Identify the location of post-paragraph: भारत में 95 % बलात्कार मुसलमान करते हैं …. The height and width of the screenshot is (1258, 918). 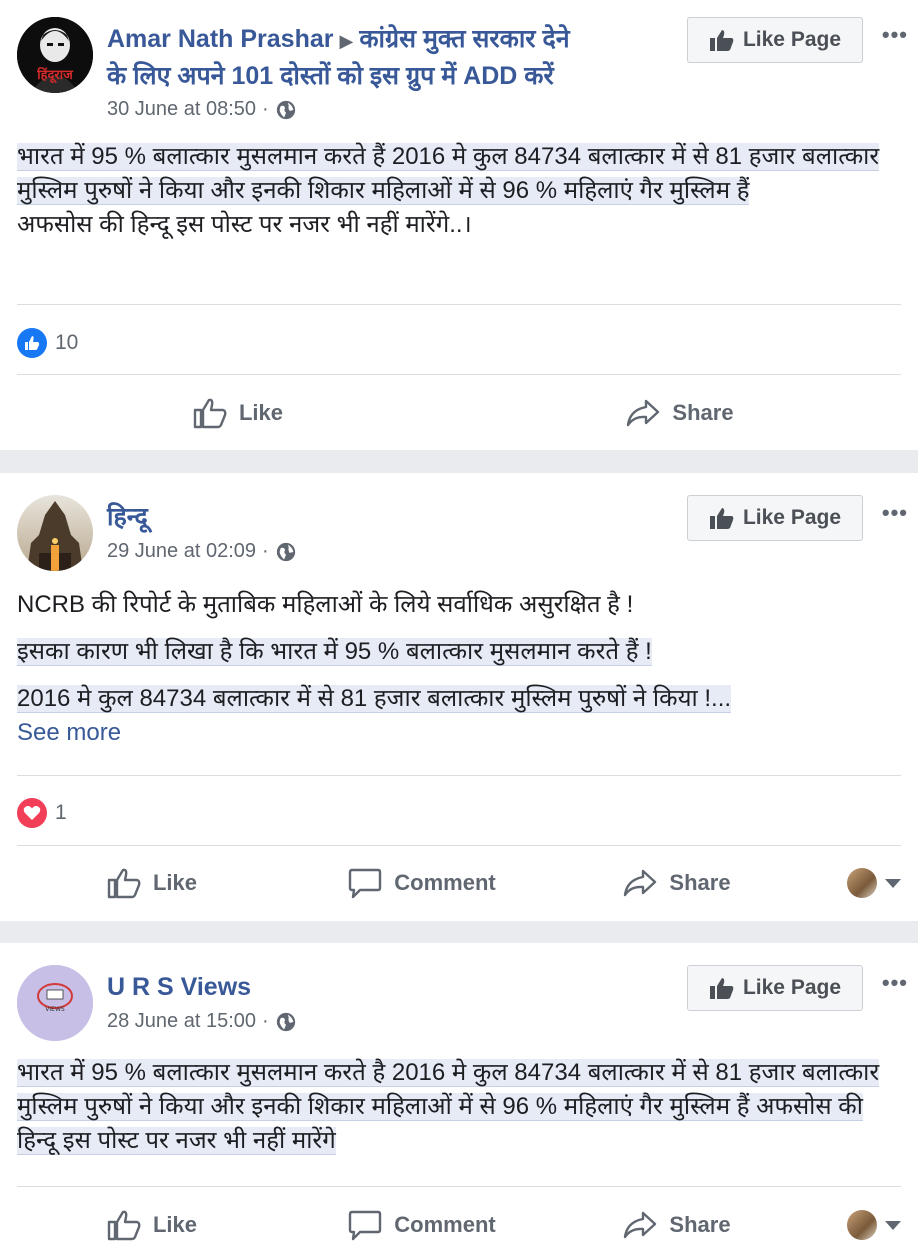
(448, 174).